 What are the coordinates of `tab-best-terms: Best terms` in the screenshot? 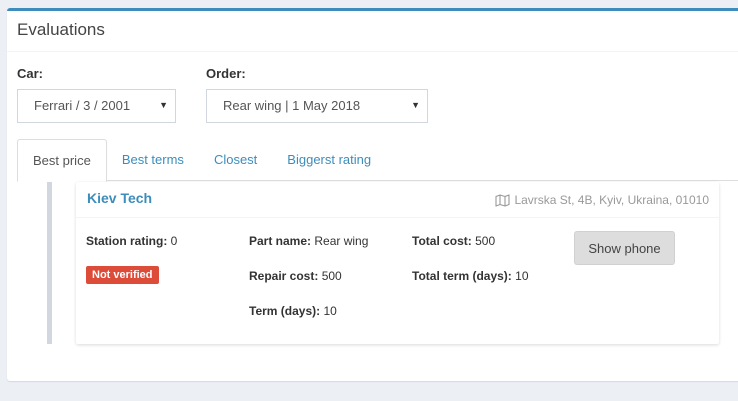 It's located at (153, 160).